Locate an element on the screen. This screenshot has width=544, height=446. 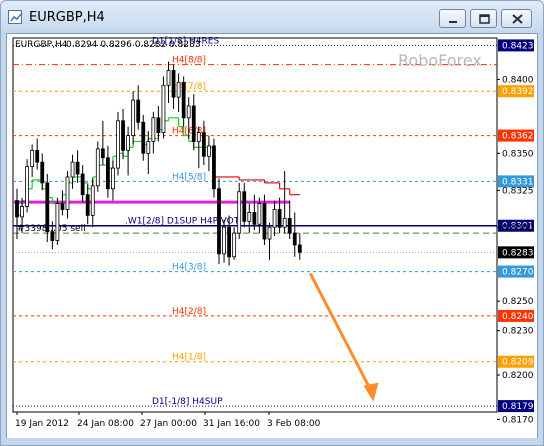
y-tick-label: 0.8170 is located at coordinates (518, 420).